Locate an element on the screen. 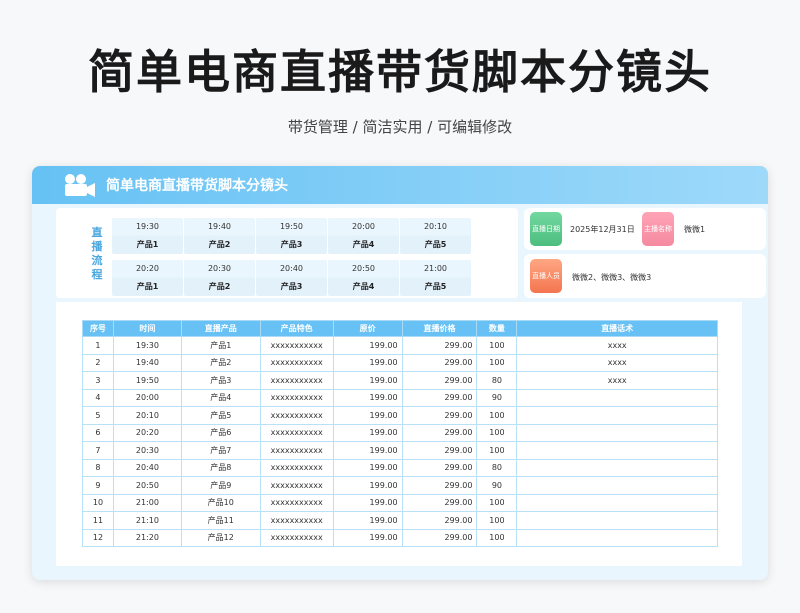 The image size is (800, 613). table-header-row: 序号 时间 直播产品 产品特色 原价 直播价格 数量 直播话术 is located at coordinates (400, 328).